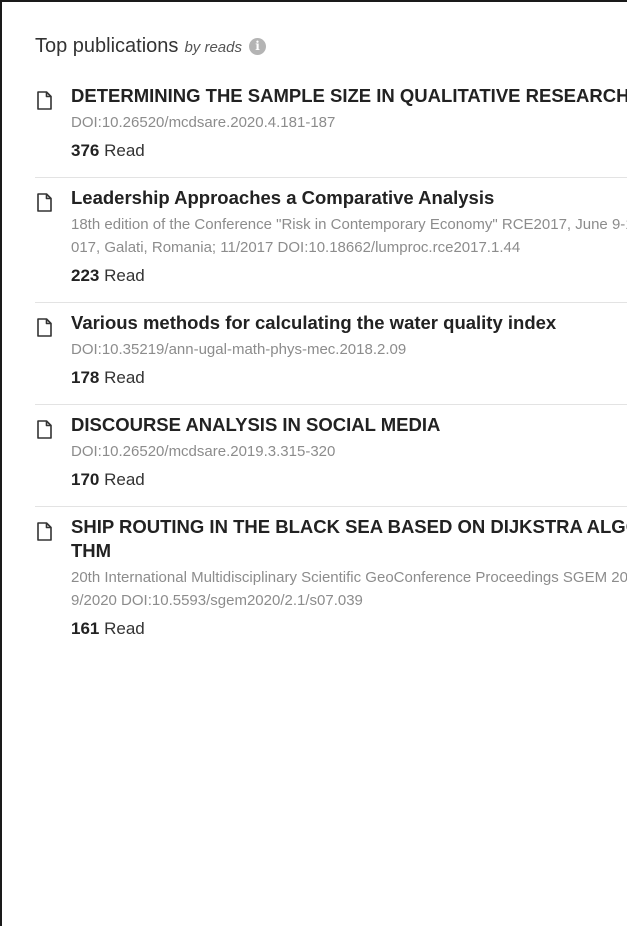 Image resolution: width=627 pixels, height=926 pixels. Describe the element at coordinates (203, 122) in the screenshot. I see `publication-meta: DOI:10.26520/mcdsare.2020.4.181-187` at that location.